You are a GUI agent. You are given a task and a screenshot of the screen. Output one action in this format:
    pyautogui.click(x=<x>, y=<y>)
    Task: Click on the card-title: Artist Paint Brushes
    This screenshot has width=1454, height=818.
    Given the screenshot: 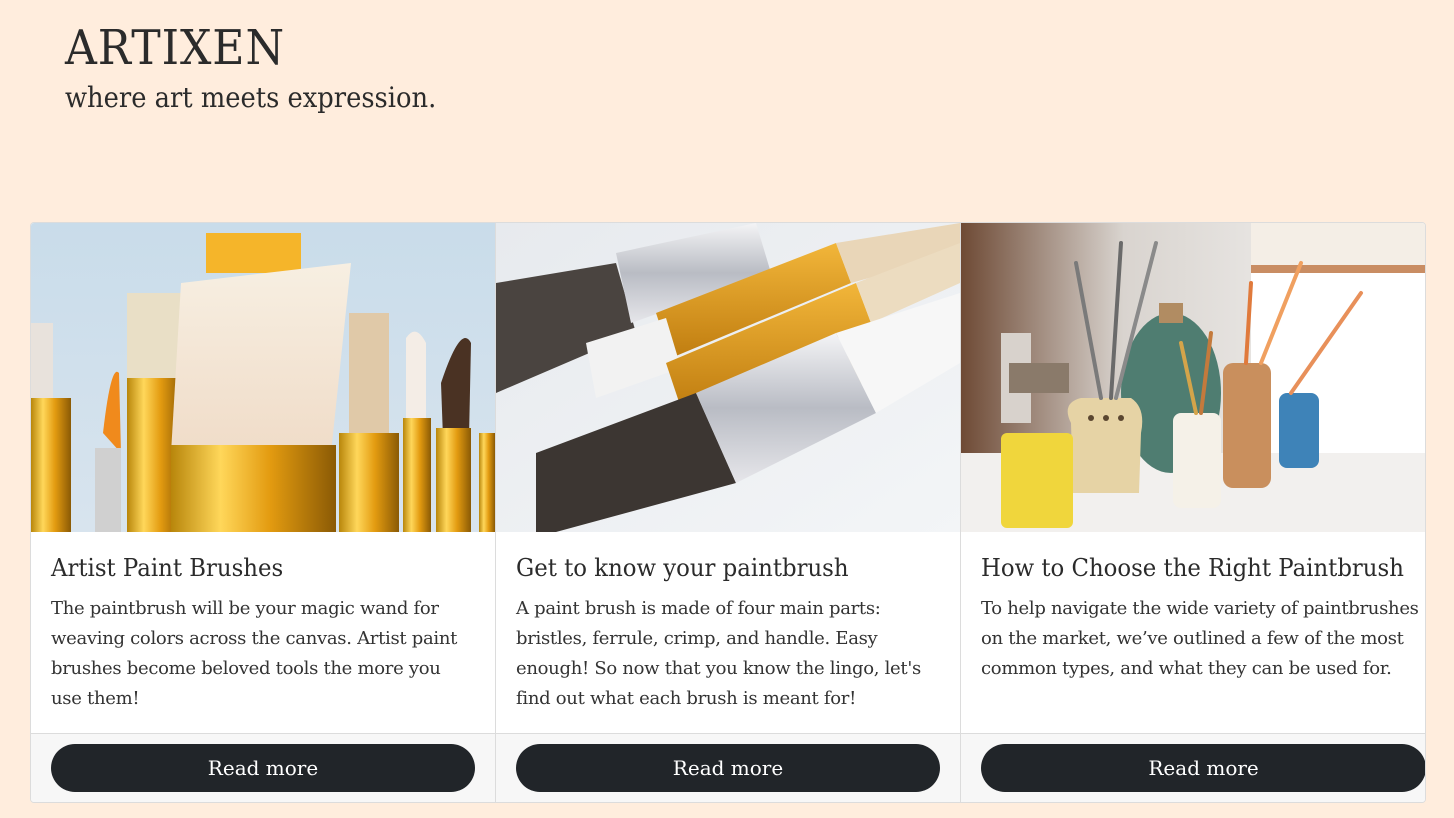 What is the action you would take?
    pyautogui.click(x=167, y=568)
    